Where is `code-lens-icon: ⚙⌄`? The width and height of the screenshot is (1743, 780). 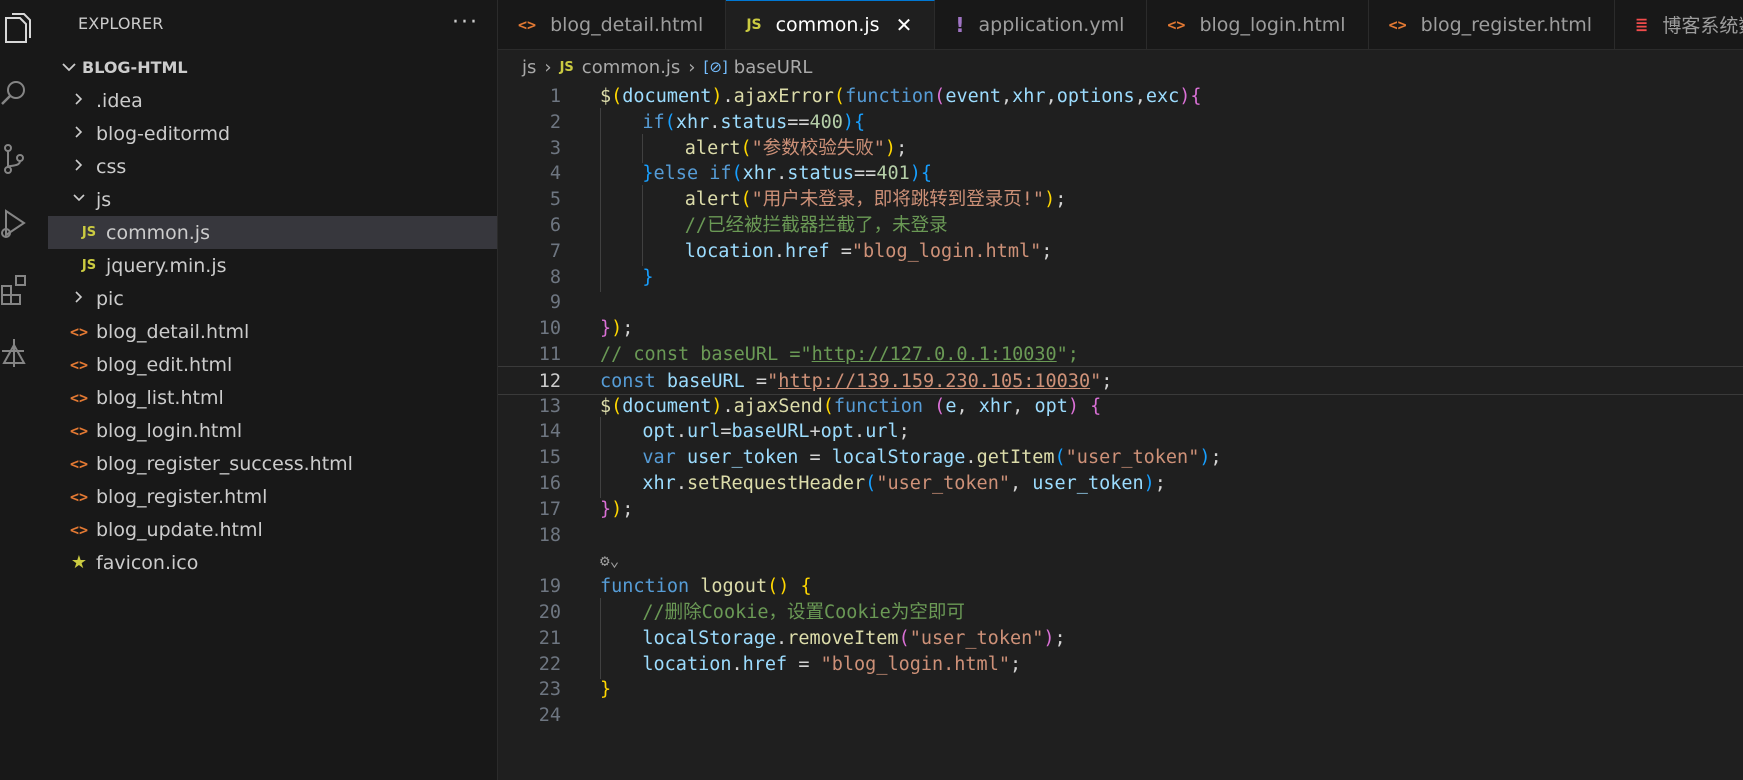
code-lens-icon: ⚙⌄ is located at coordinates (609, 560).